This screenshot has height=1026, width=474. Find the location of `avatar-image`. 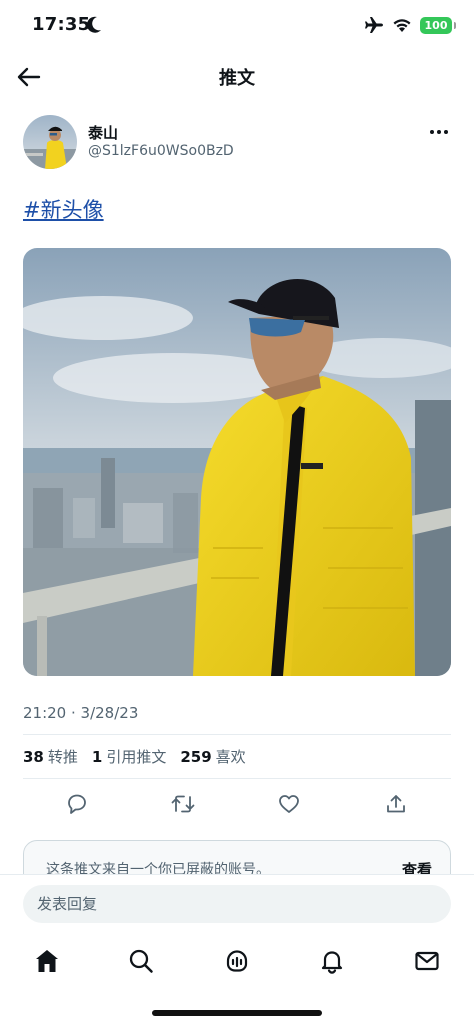

avatar-image is located at coordinates (50, 142).